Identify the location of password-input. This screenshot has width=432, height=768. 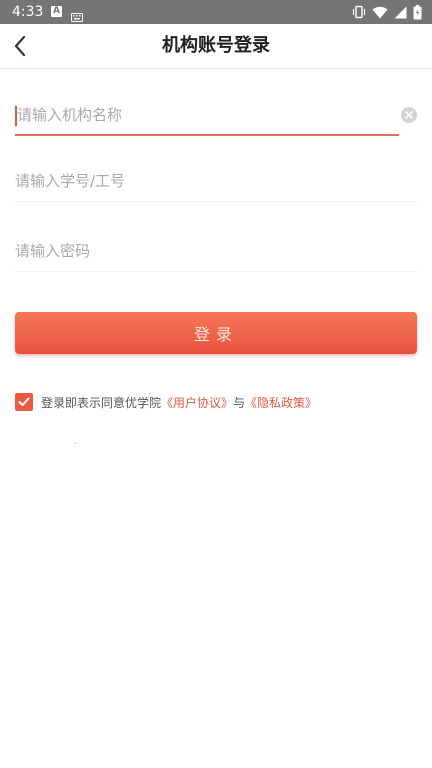
(205, 251).